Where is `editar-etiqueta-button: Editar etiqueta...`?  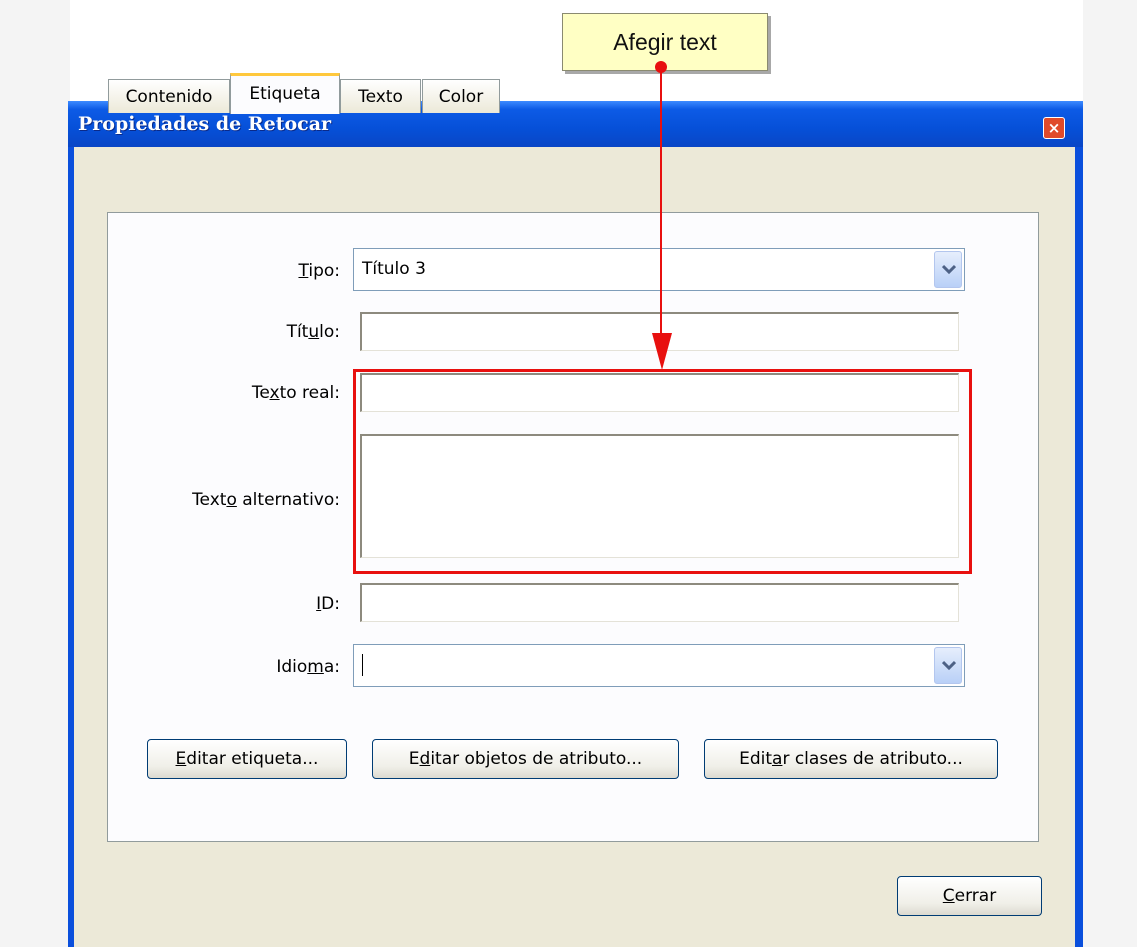 editar-etiqueta-button: Editar etiqueta... is located at coordinates (247, 759).